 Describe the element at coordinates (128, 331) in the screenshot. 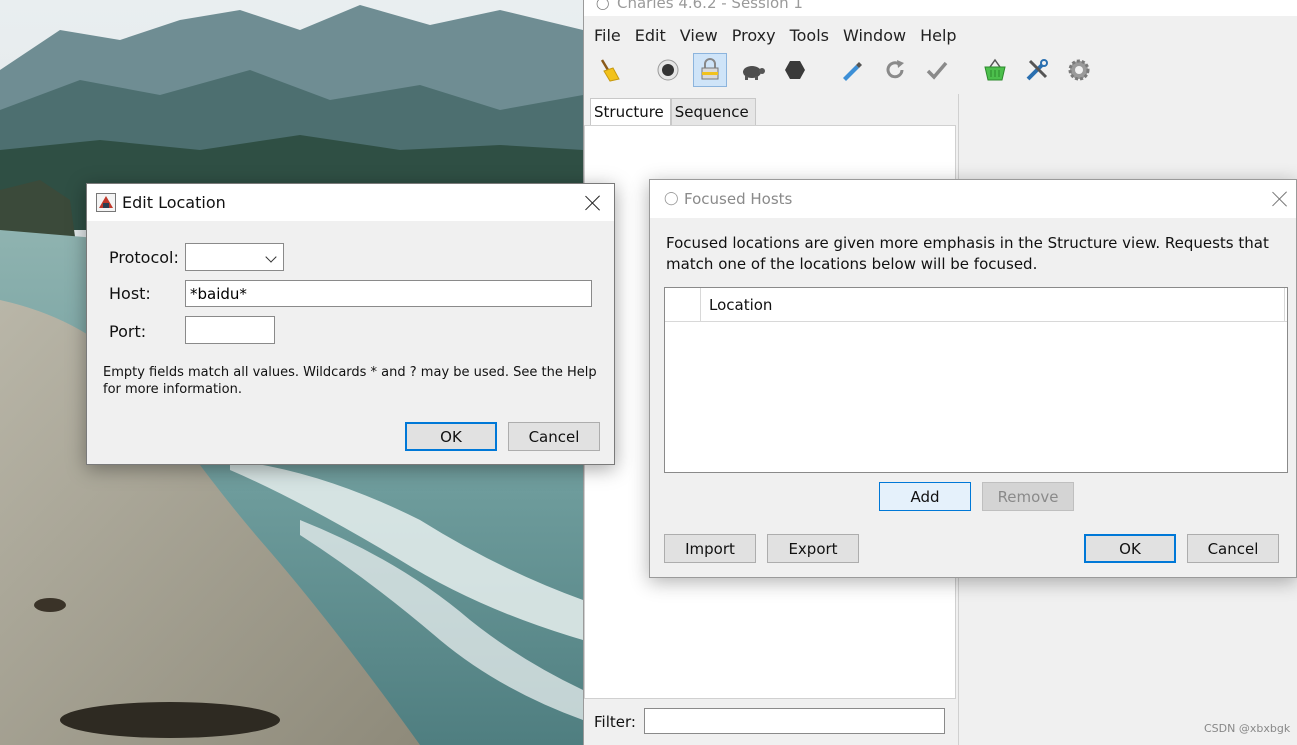

I see `port-label: Port:` at that location.